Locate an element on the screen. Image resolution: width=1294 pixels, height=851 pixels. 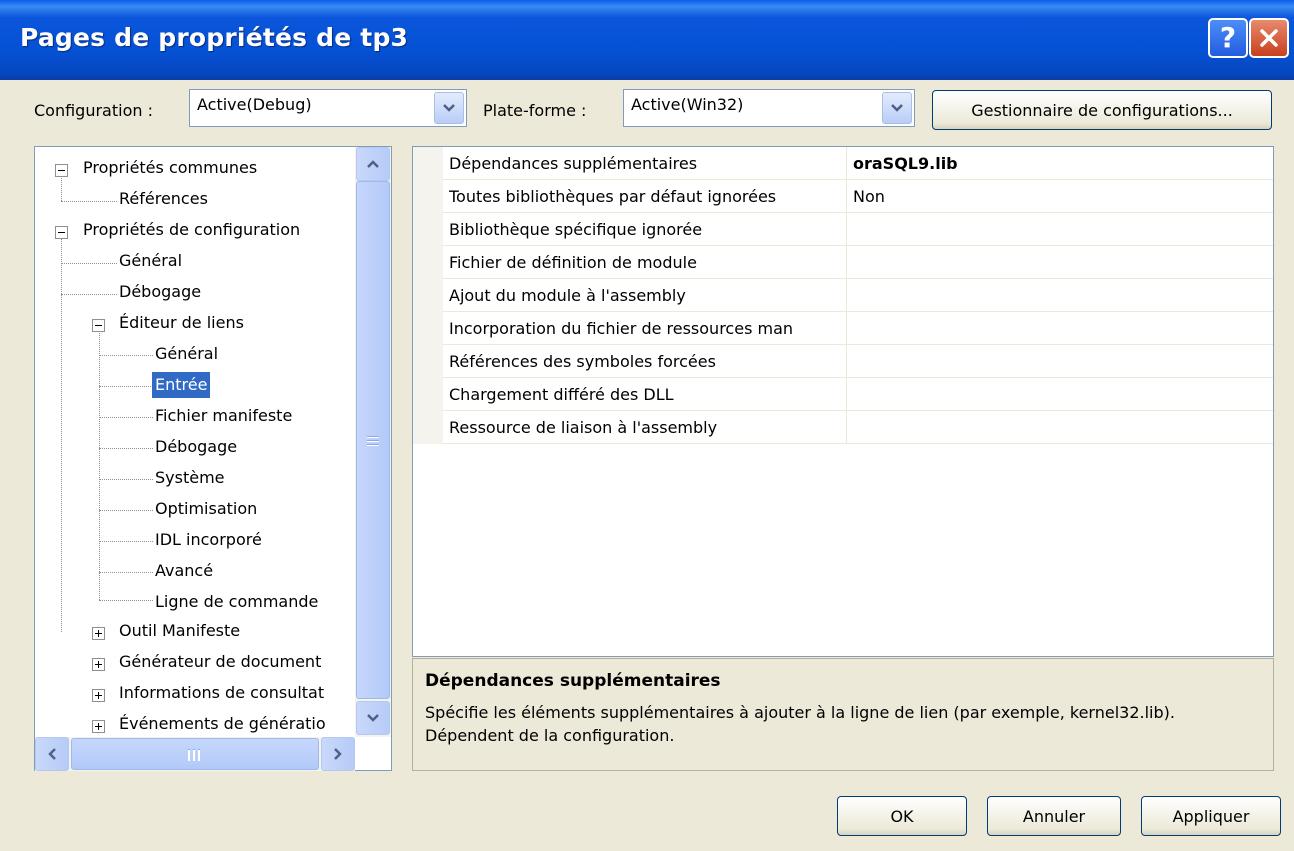
property-name: Toutes bibliothèques par défaut ignorées is located at coordinates (613, 196).